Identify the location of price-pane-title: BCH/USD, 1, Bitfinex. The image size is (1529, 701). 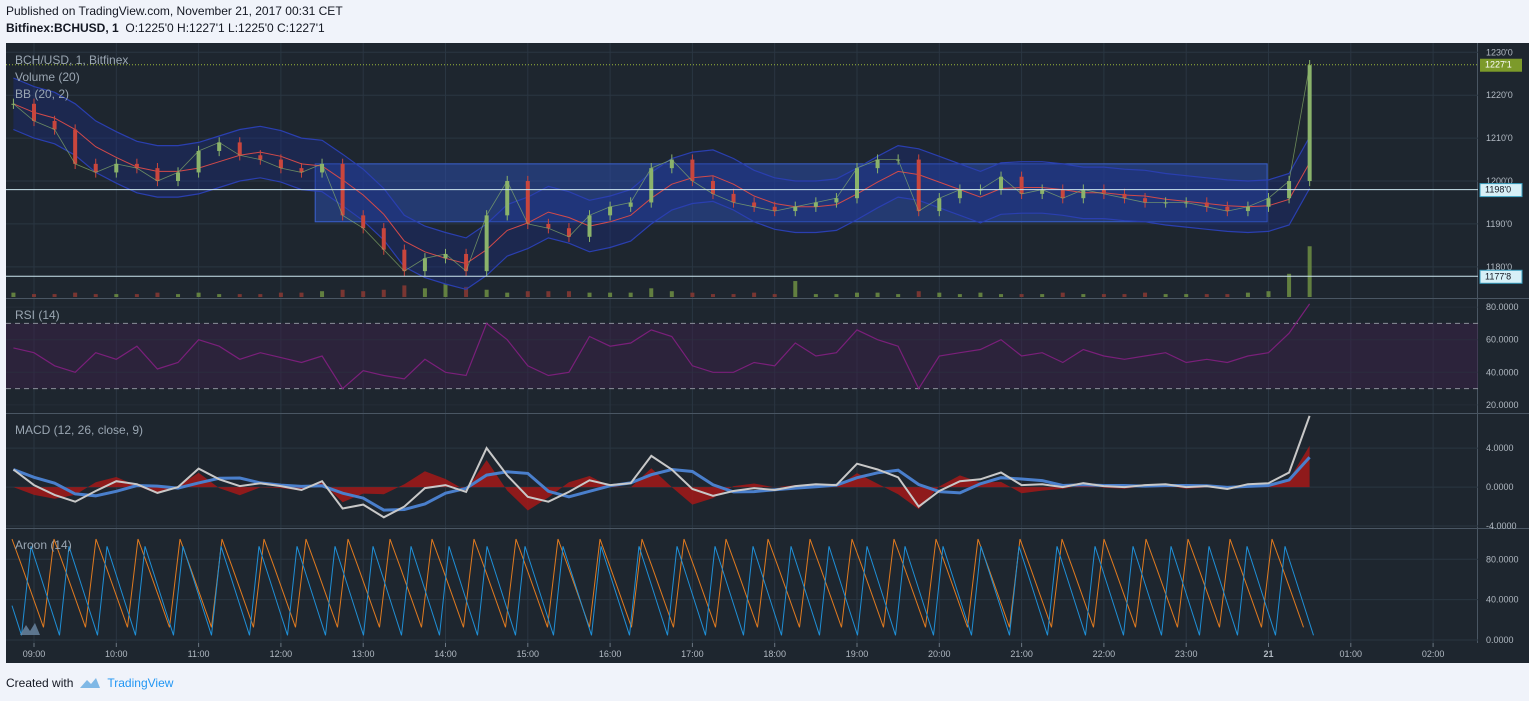
(71, 60).